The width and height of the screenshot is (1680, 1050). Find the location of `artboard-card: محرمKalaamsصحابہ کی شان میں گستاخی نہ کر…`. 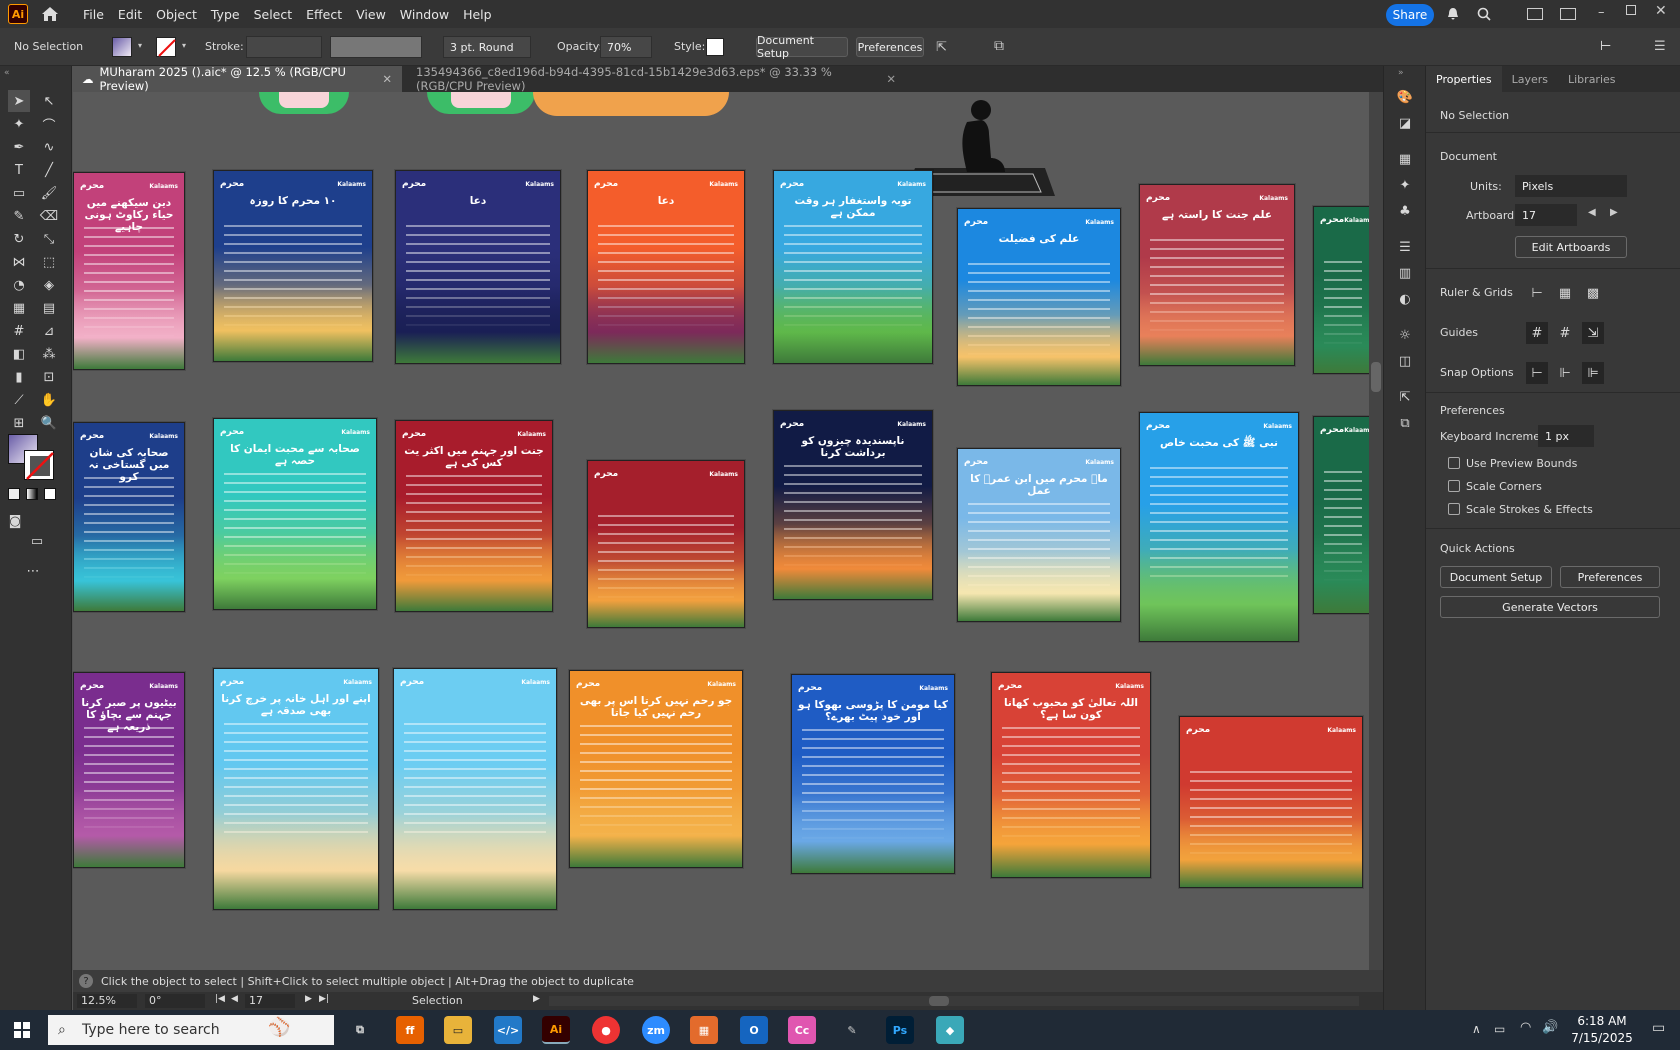

artboard-card: محرمKalaamsصحابہ کی شان میں گستاخی نہ کر… is located at coordinates (129, 517).